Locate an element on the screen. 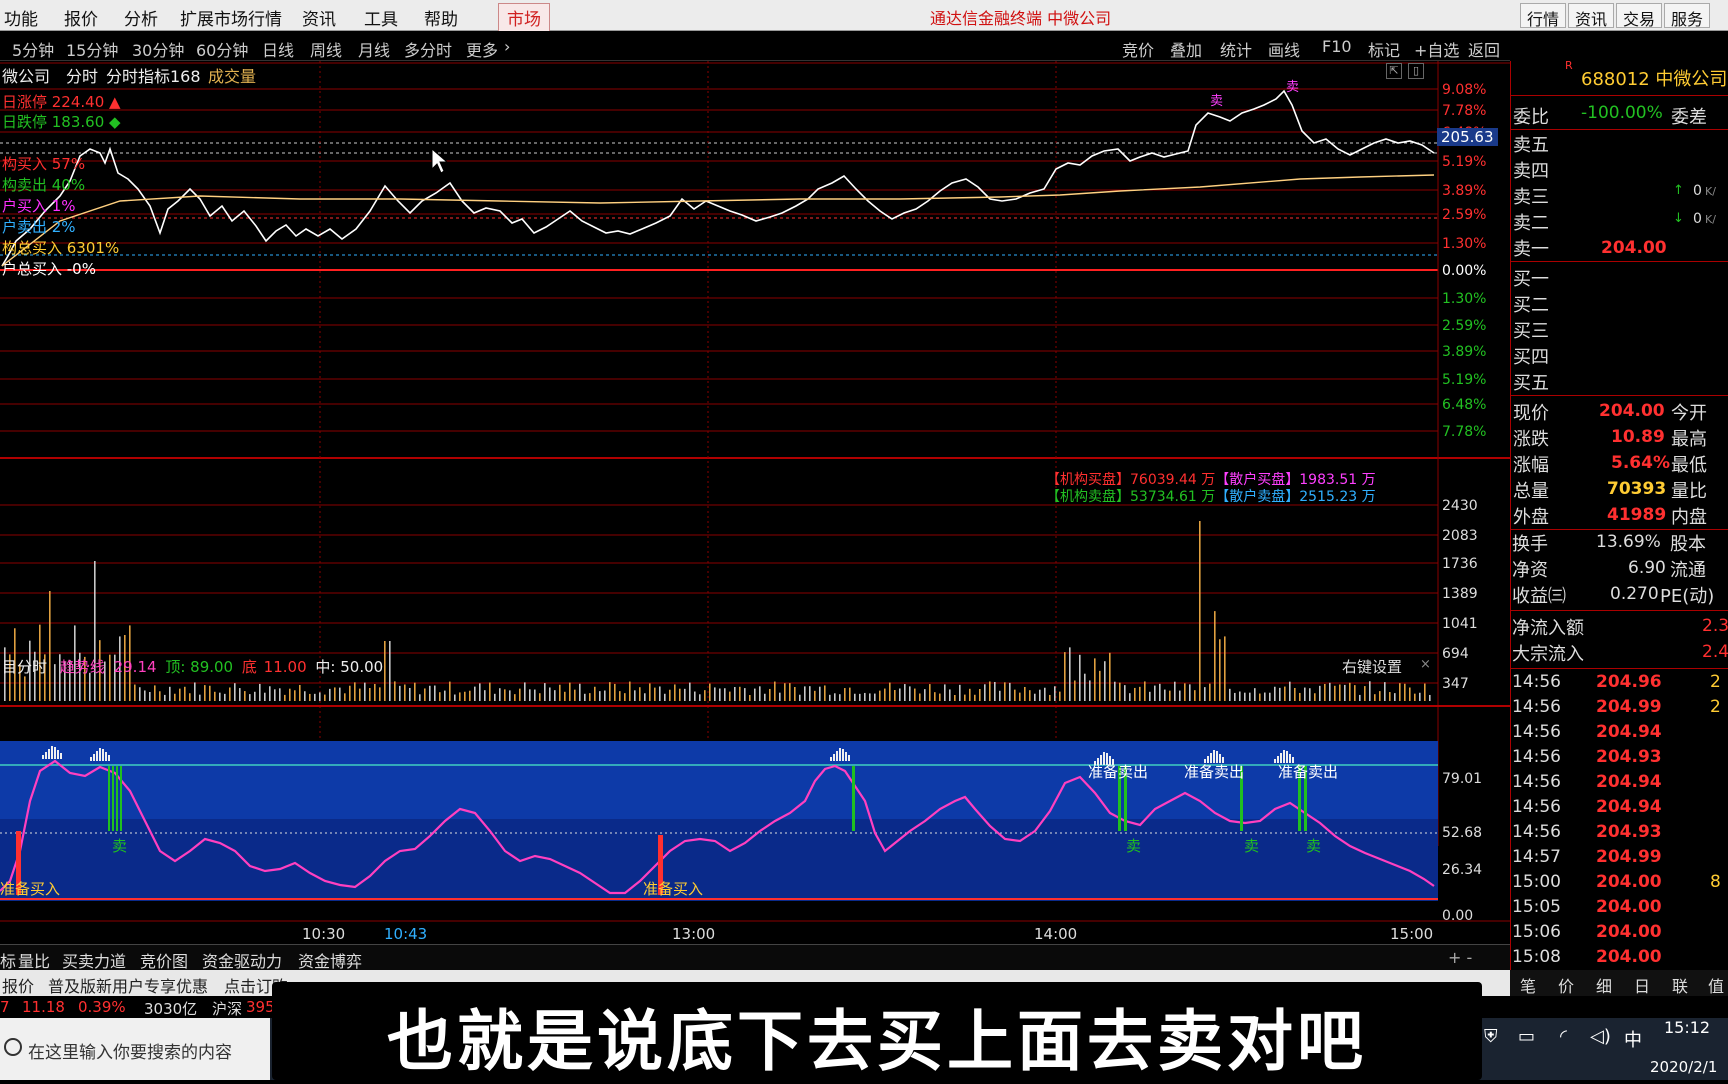 This screenshot has height=1084, width=1728. tab-capital-drive: 资金驱动力 is located at coordinates (242, 960).